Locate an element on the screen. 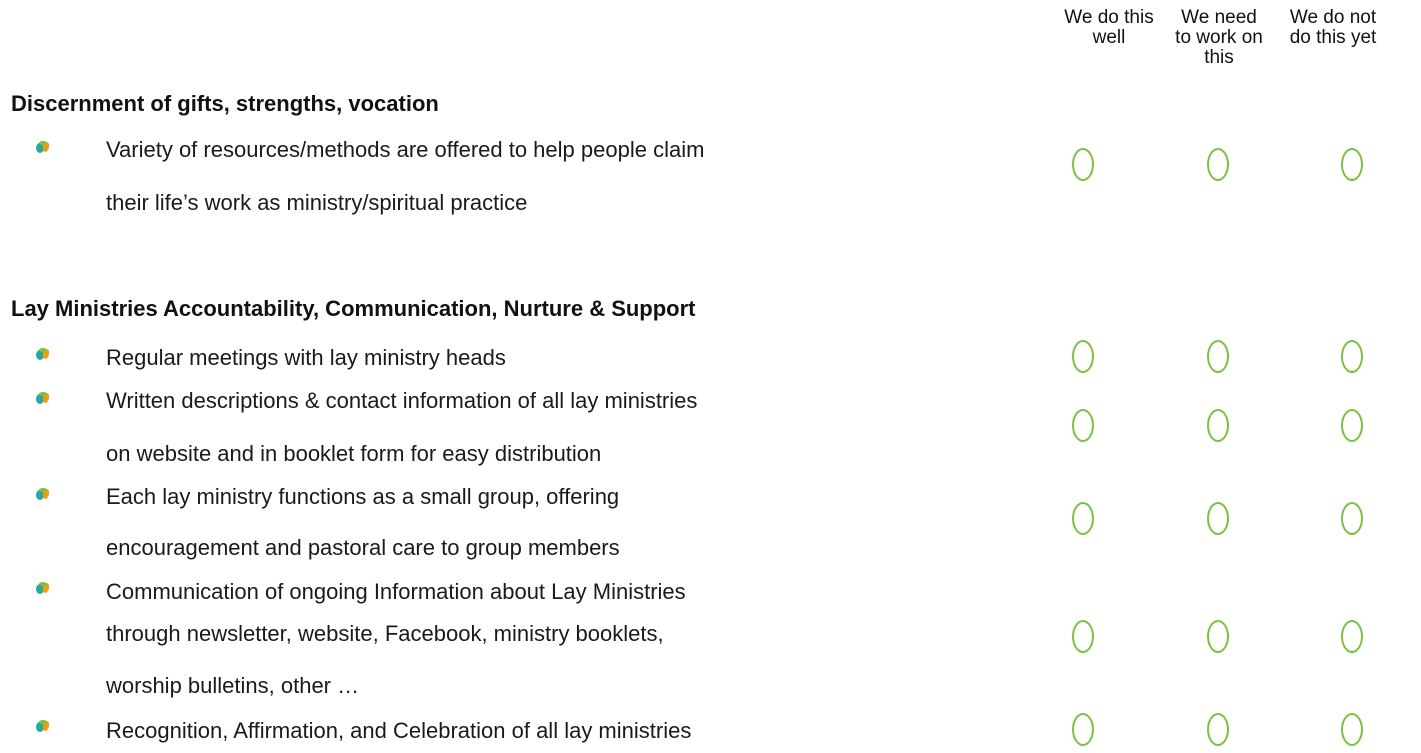 The width and height of the screenshot is (1421, 753). column-header-need-work: We need to work on this is located at coordinates (1219, 37).